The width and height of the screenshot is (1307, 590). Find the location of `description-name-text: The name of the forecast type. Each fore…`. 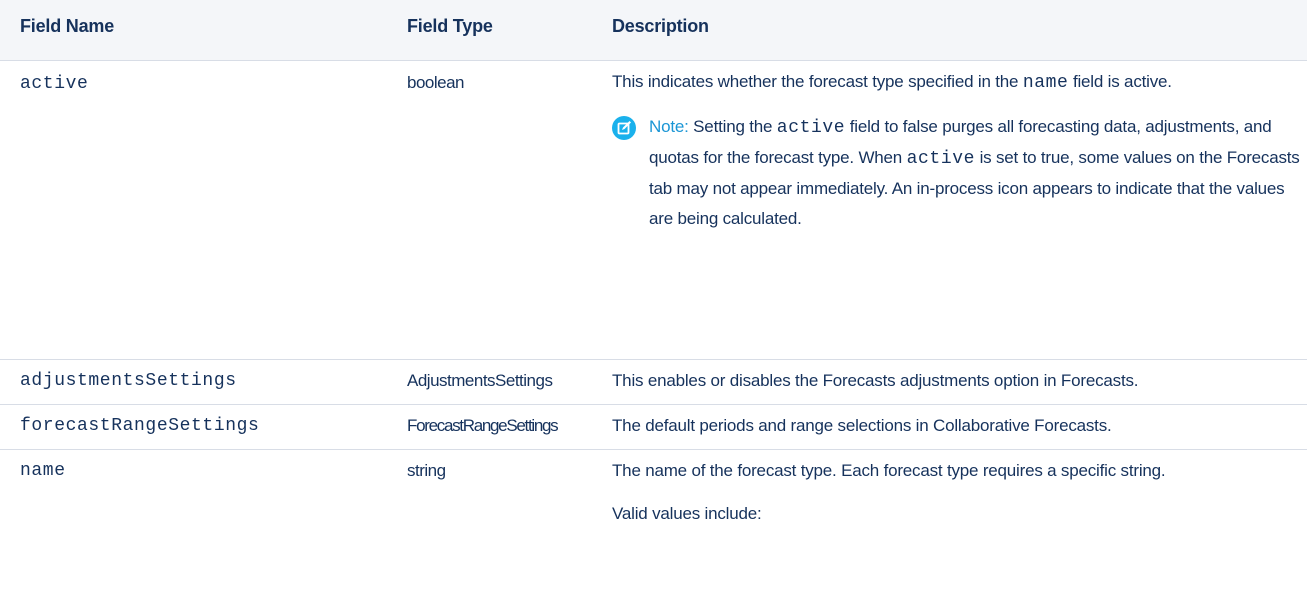

description-name-text: The name of the forecast type. Each fore… is located at coordinates (889, 470).